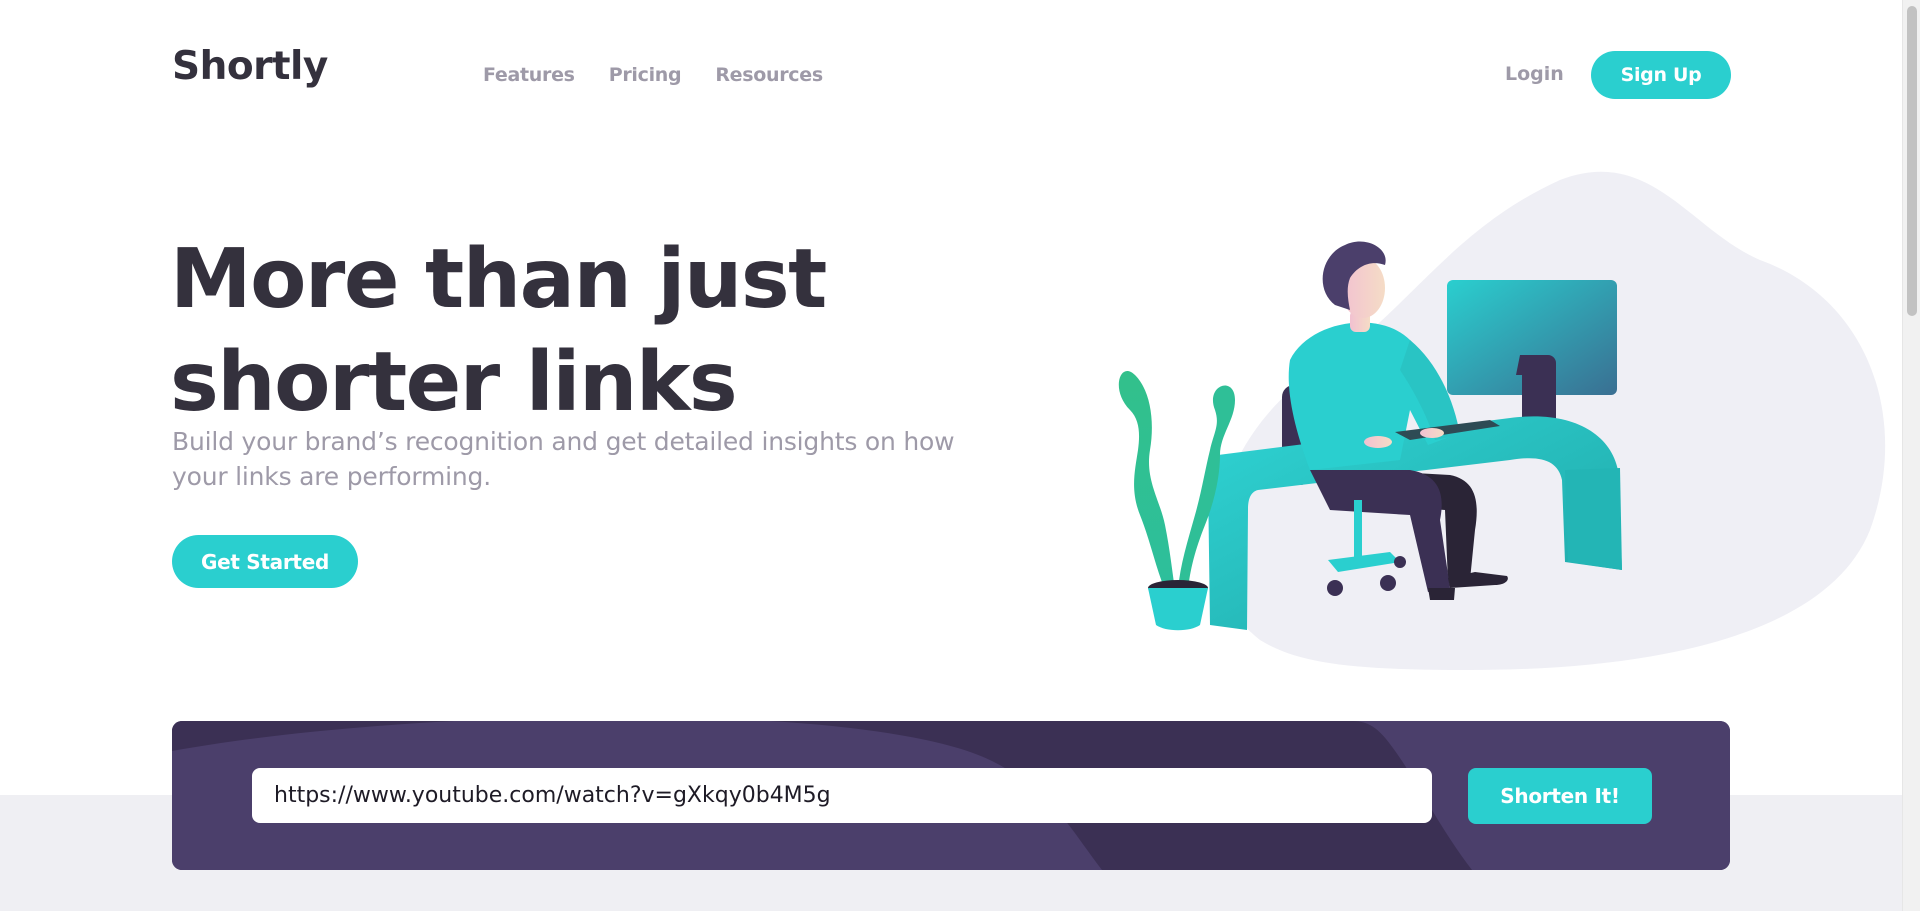 The width and height of the screenshot is (1920, 911). What do you see at coordinates (842, 795) in the screenshot?
I see `url-input` at bounding box center [842, 795].